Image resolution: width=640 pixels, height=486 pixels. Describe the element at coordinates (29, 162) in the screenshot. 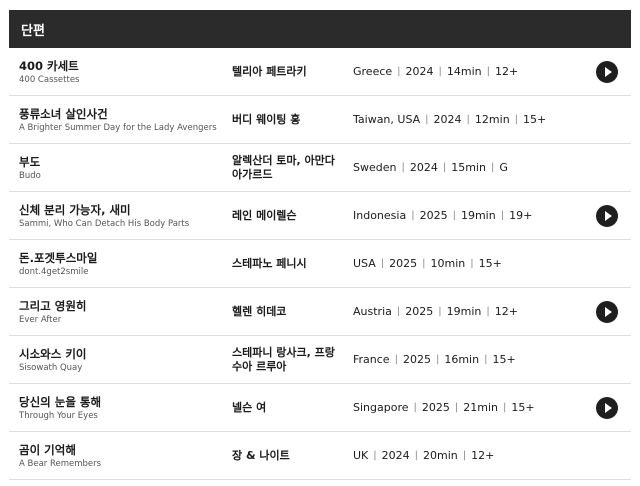

I see `film-title-ko: 부도` at that location.